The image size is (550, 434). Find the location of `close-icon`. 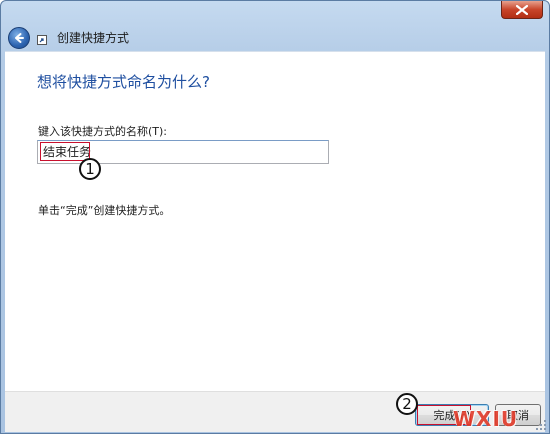

close-icon is located at coordinates (522, 9).